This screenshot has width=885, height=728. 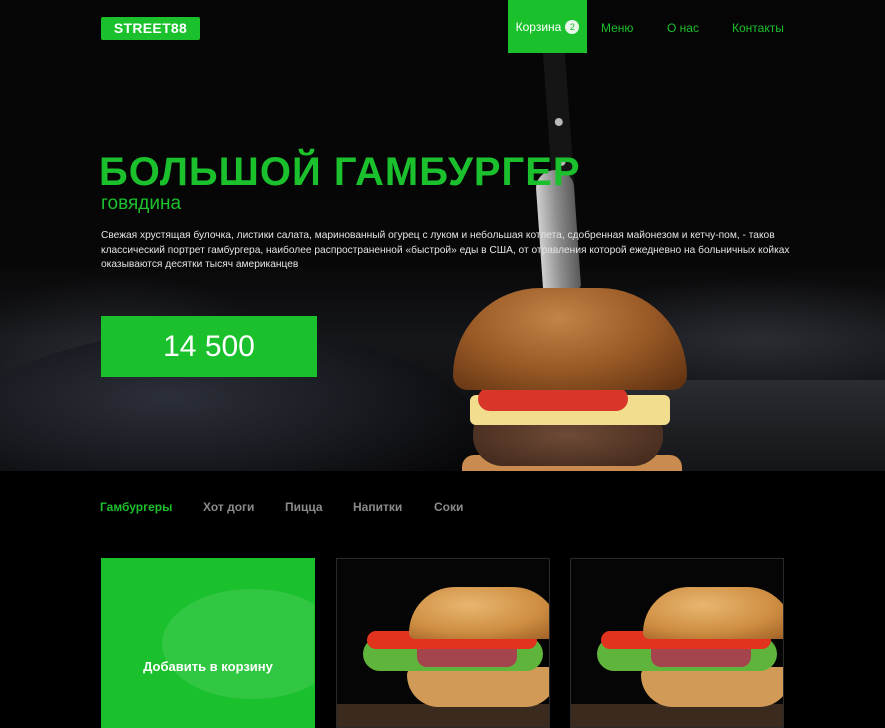 I want to click on tab-pizza: Пицца, so click(x=304, y=507).